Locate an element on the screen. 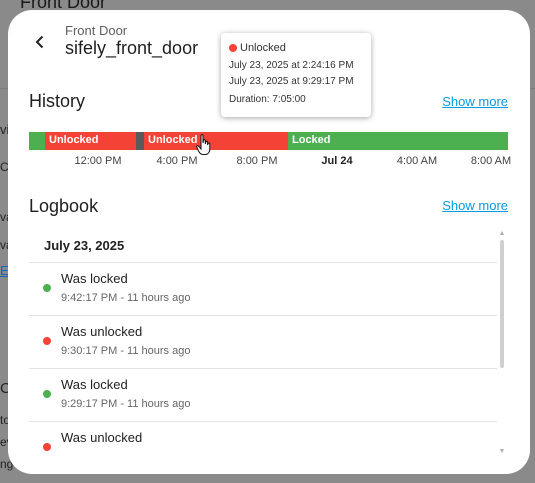 Image resolution: width=535 pixels, height=483 pixels. history-timeline: Unlocked Unlocked Locked is located at coordinates (268, 141).